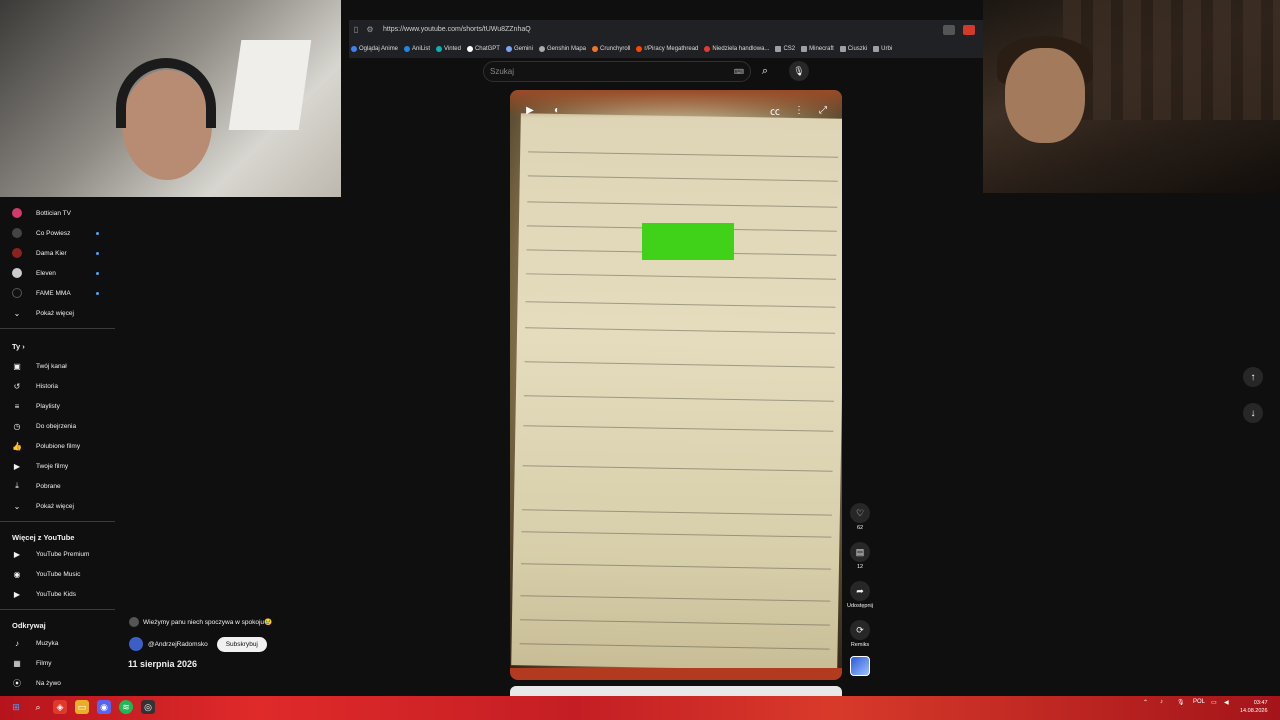 The image size is (1280, 720). I want to click on divider, so click(57, 328).